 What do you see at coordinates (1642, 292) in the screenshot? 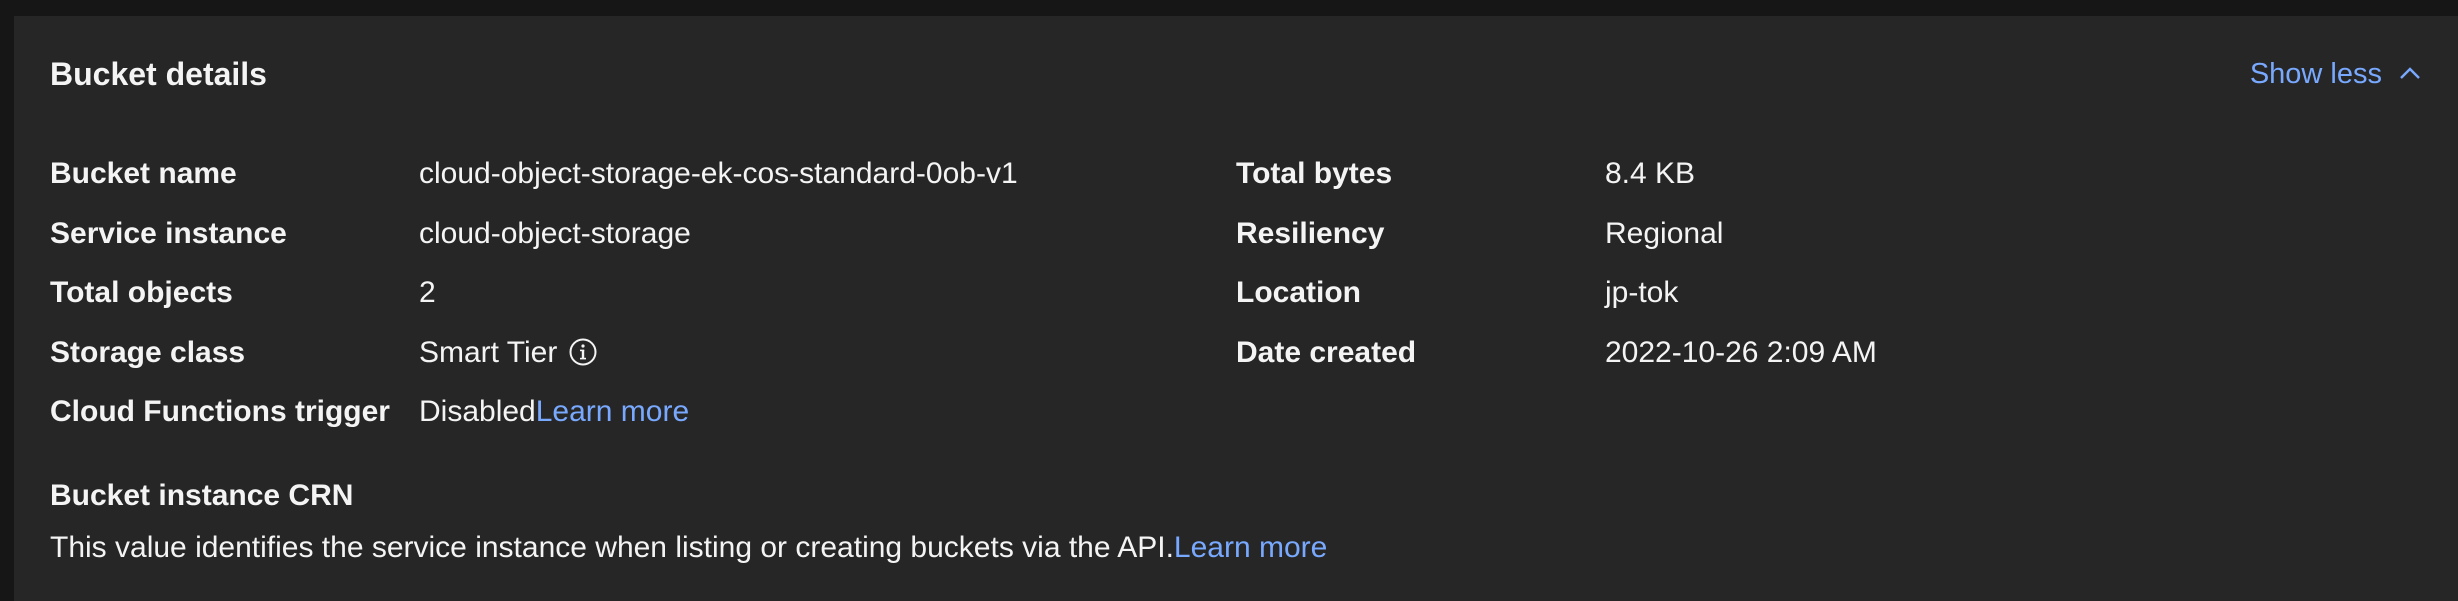
I see `detail-value: jp-tok` at bounding box center [1642, 292].